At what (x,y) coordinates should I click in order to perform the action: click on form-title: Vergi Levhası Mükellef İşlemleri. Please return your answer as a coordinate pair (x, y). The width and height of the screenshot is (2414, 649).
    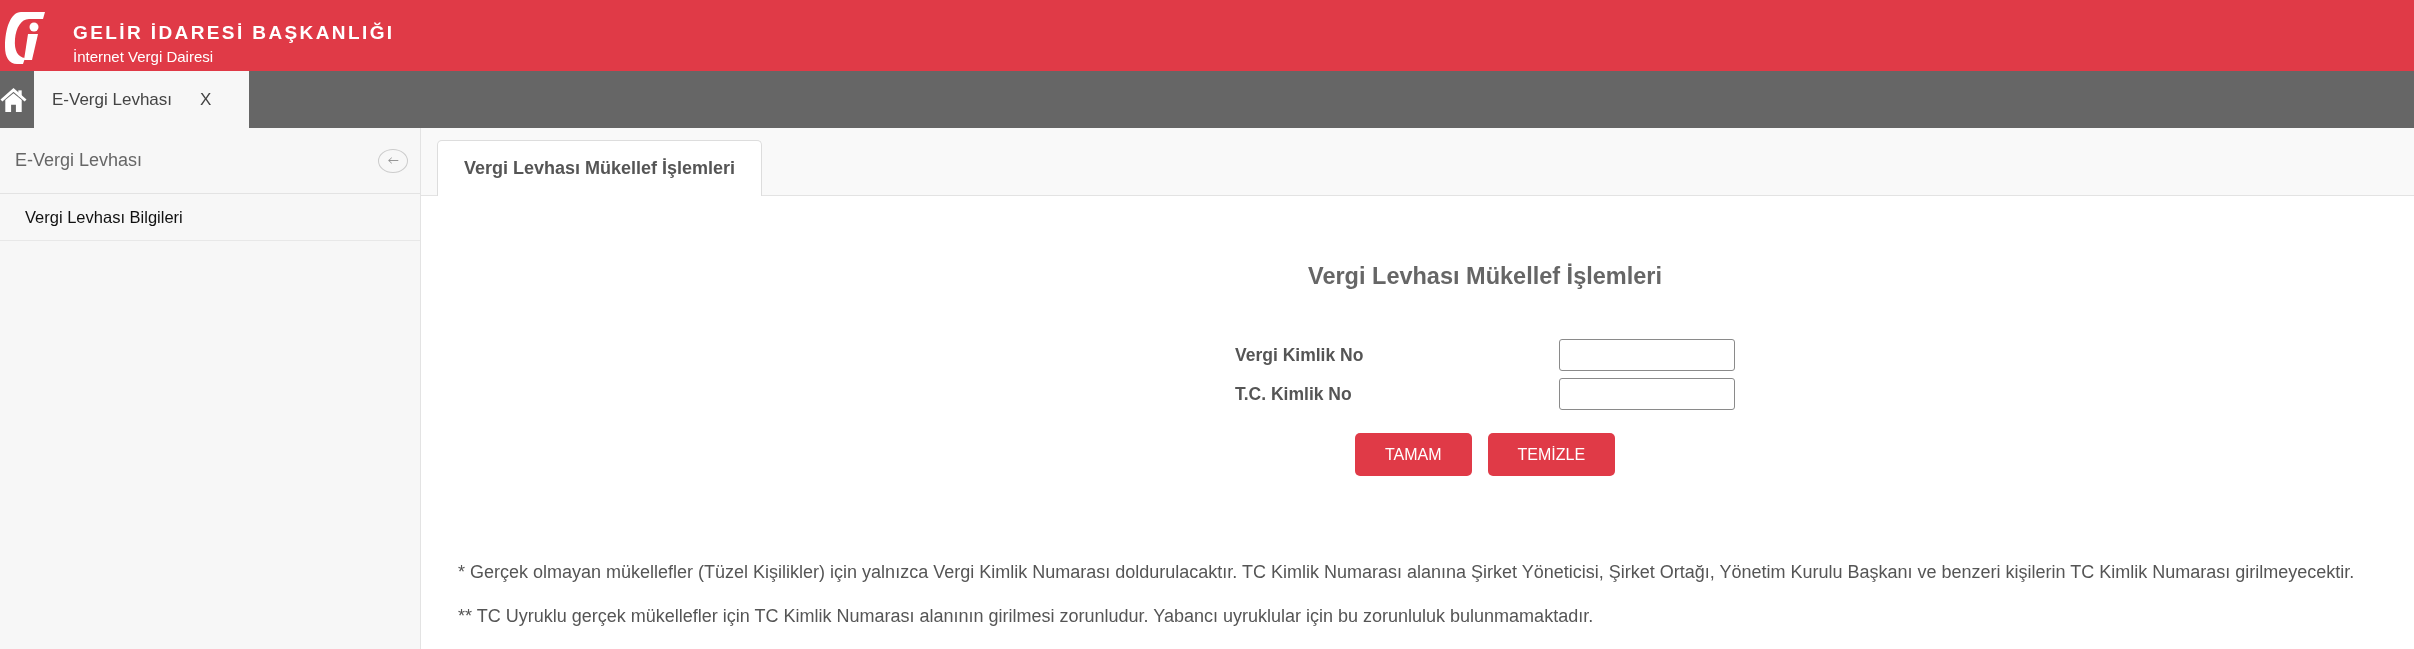
    Looking at the image, I should click on (1485, 276).